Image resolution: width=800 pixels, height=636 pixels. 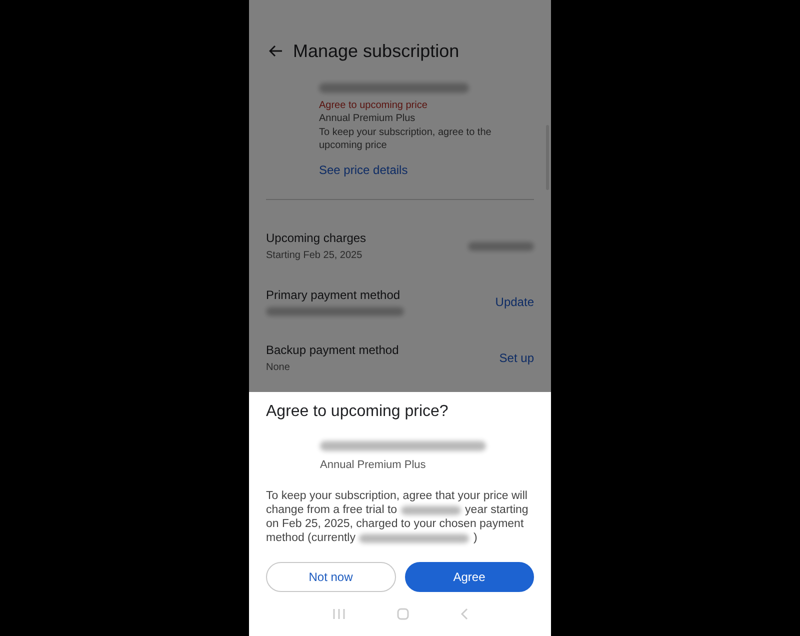 I want to click on subscription-note: To keep your subscription, agree to the upcoming price, so click(x=405, y=139).